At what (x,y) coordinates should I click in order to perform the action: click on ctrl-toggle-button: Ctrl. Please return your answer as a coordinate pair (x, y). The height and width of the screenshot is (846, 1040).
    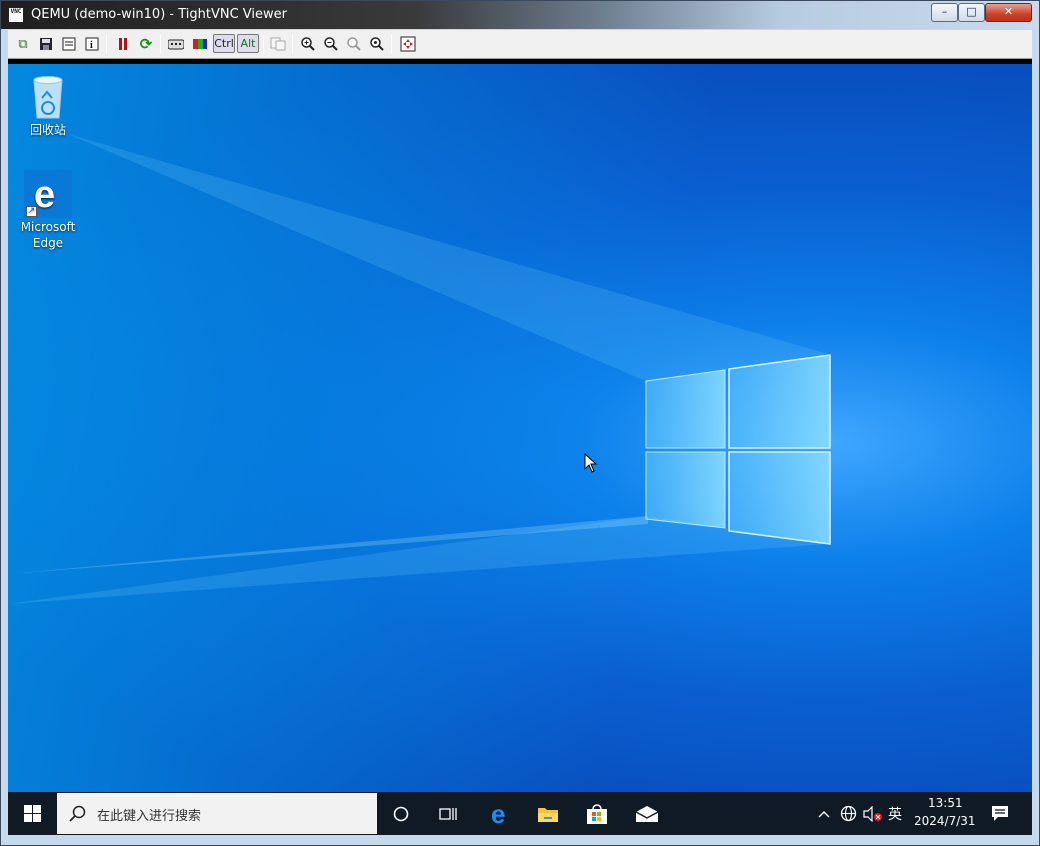
    Looking at the image, I should click on (224, 43).